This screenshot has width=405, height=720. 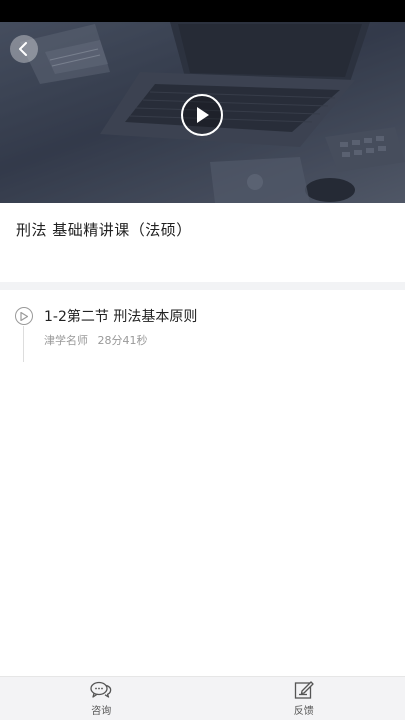 What do you see at coordinates (122, 340) in the screenshot?
I see `lesson-duration: 28分41秒` at bounding box center [122, 340].